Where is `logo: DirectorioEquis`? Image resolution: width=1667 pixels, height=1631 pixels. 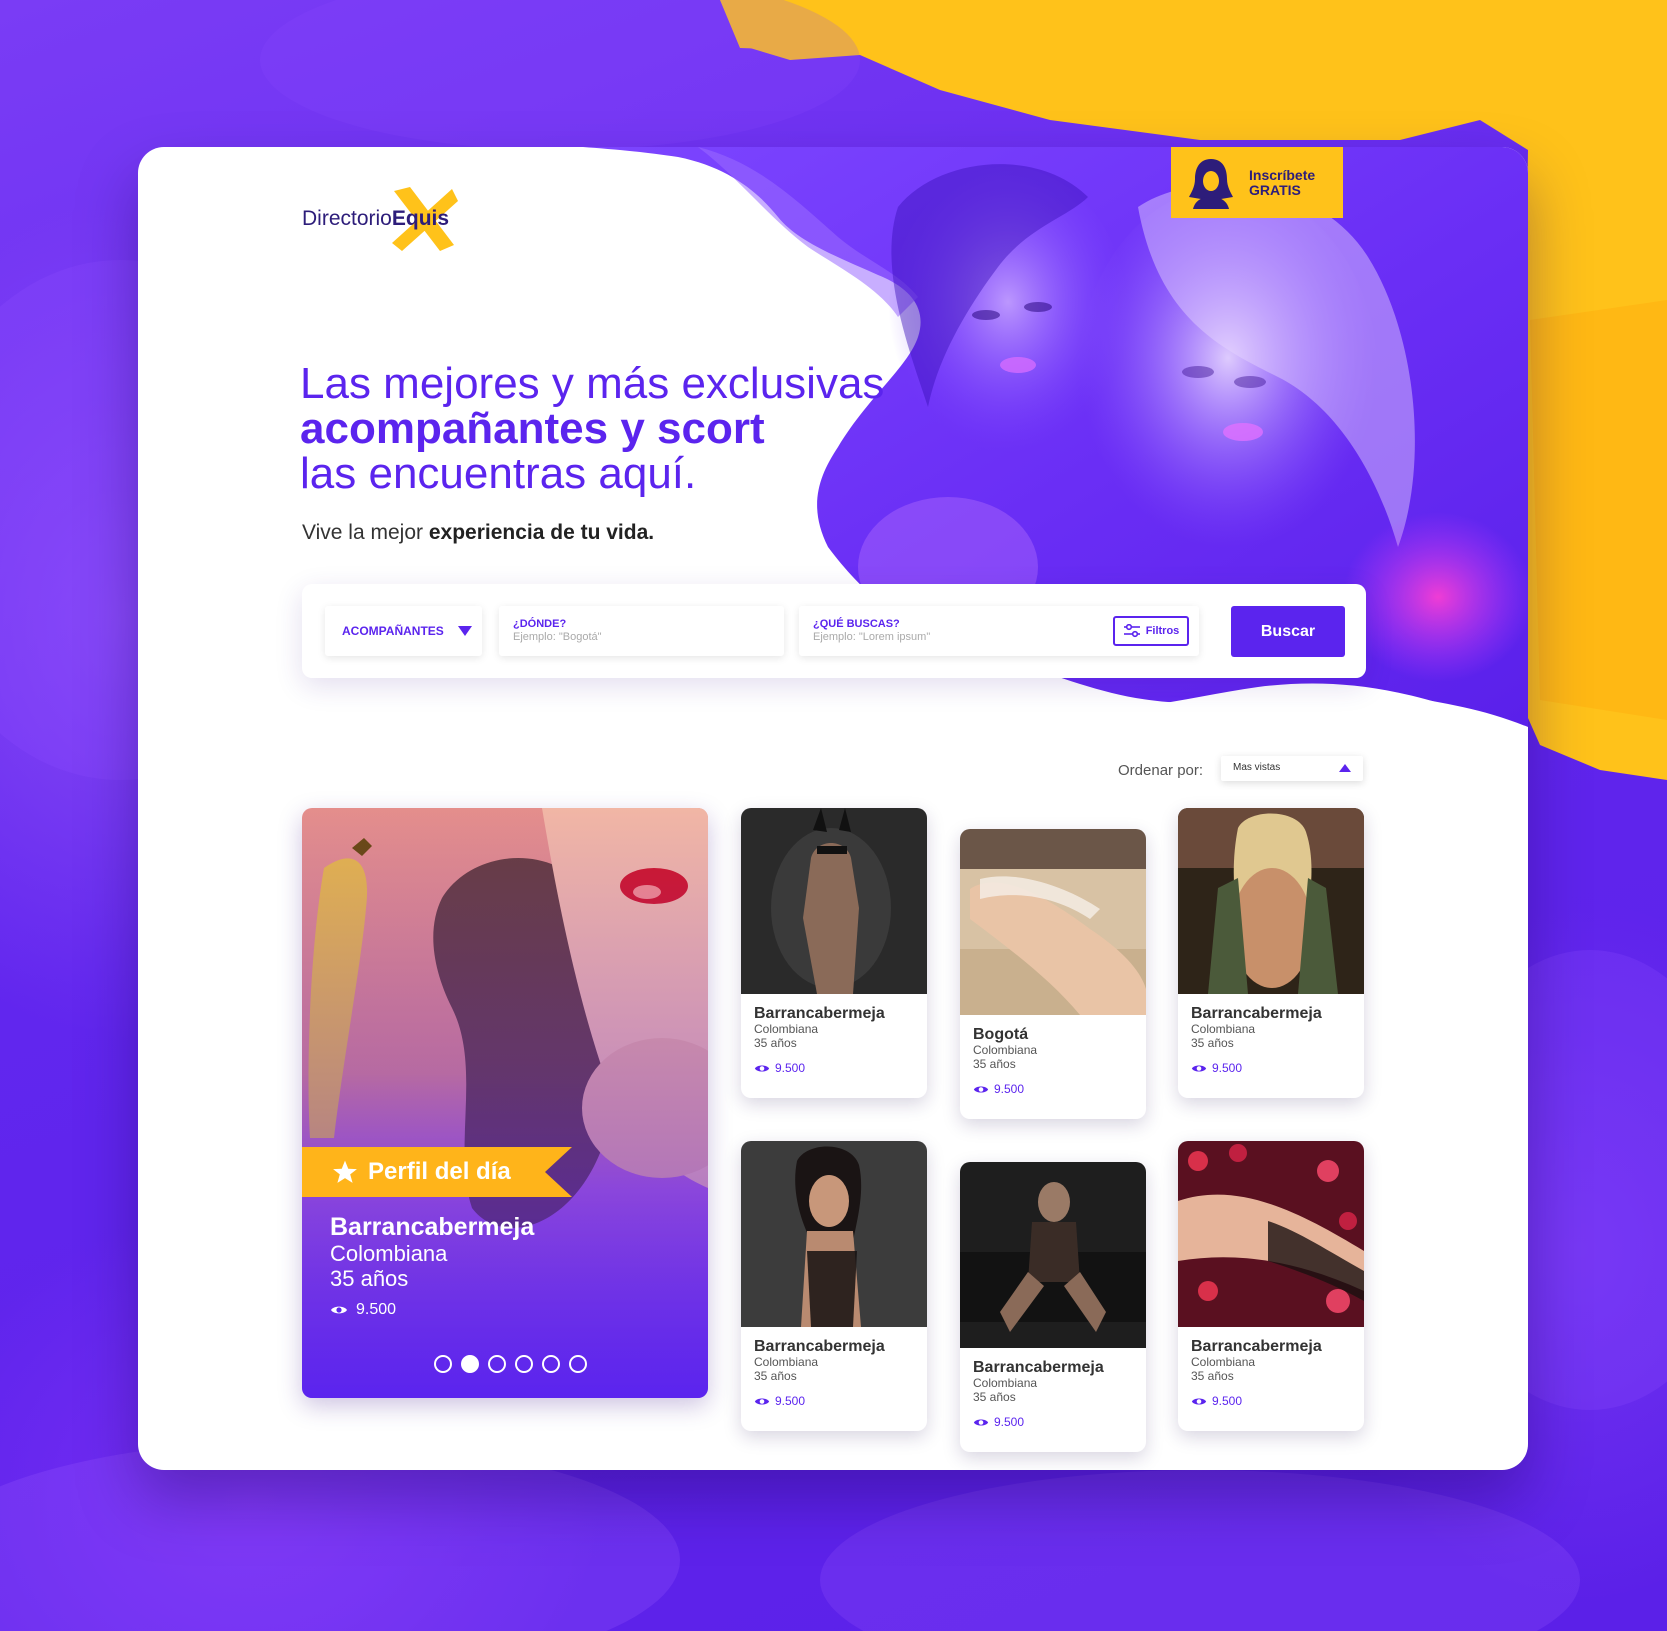
logo: DirectorioEquis is located at coordinates (387, 220).